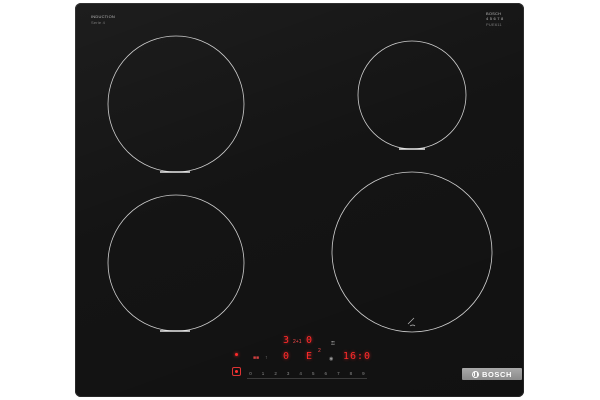  What do you see at coordinates (333, 344) in the screenshot?
I see `child-lock-icon: ⚿` at bounding box center [333, 344].